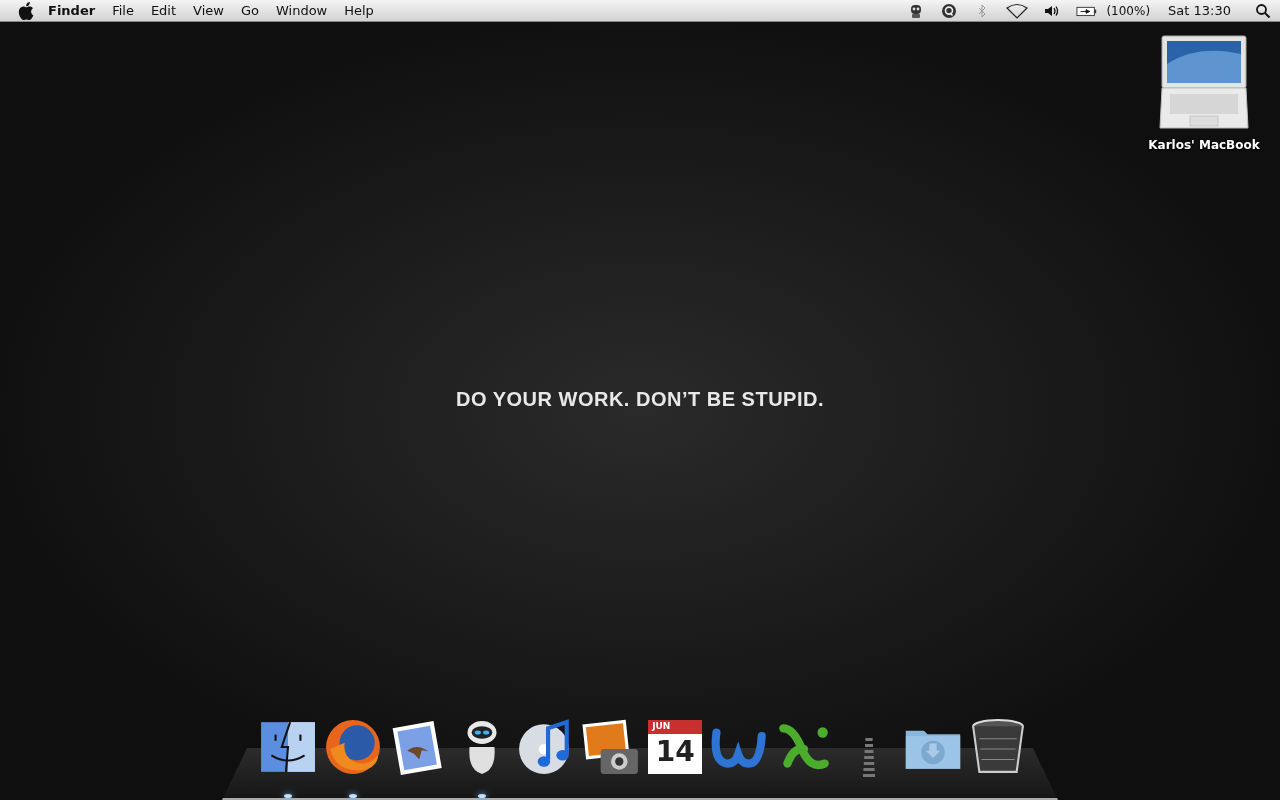  I want to click on menu-item: View, so click(208, 10).